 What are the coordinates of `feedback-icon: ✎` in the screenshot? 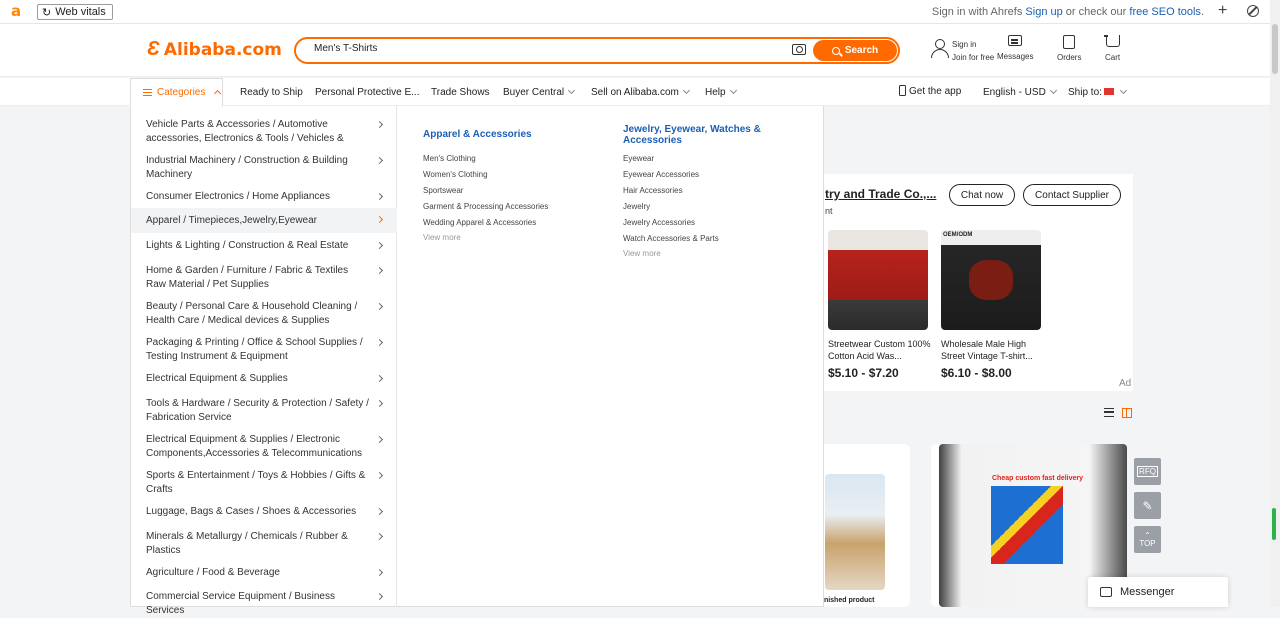 It's located at (1147, 505).